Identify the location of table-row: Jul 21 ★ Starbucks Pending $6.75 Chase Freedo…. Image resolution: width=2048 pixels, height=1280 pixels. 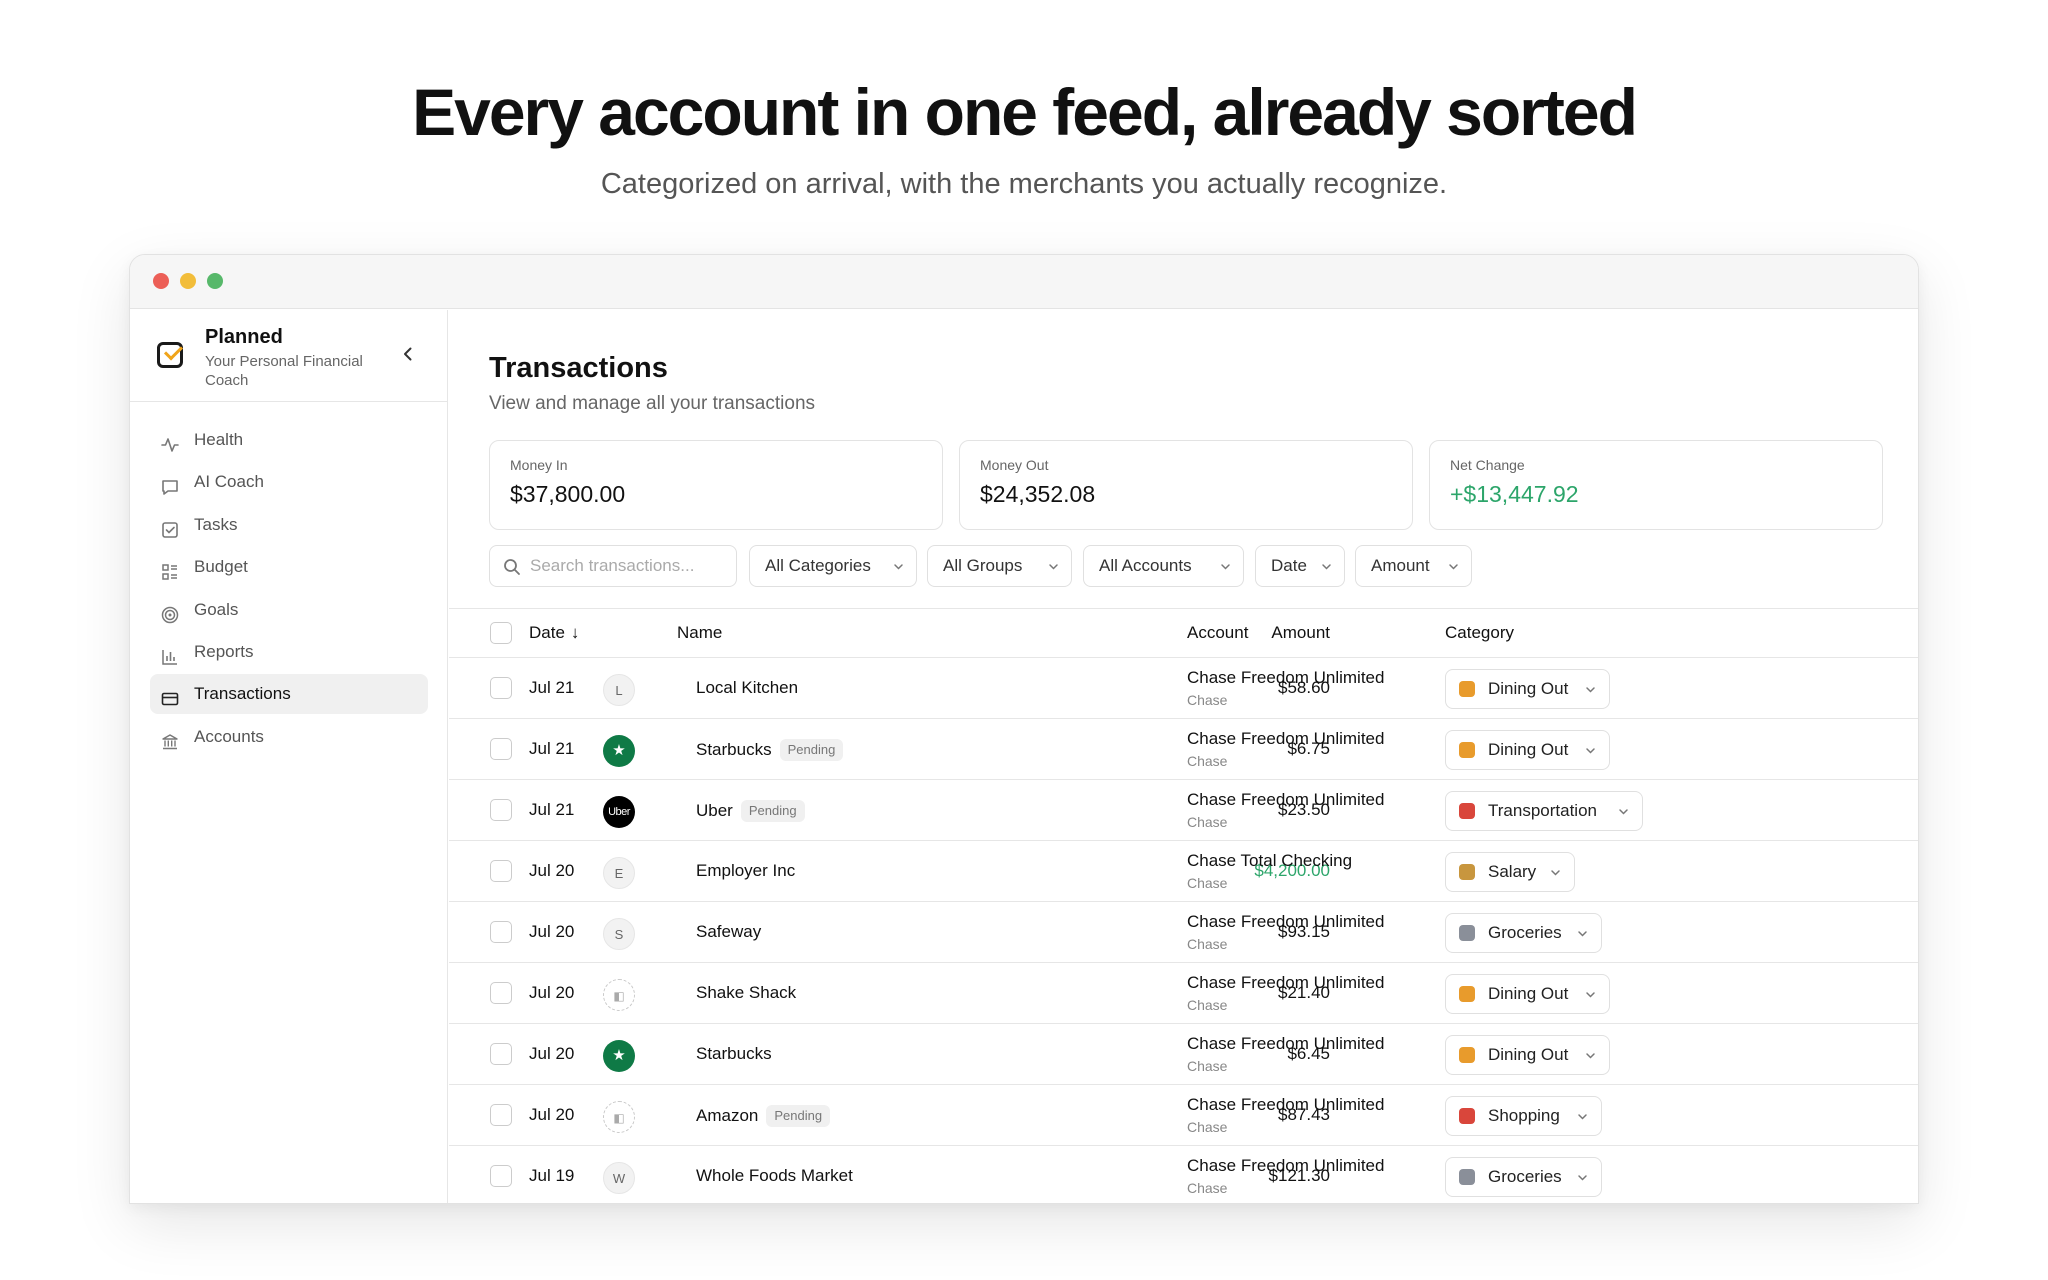
(1183, 749).